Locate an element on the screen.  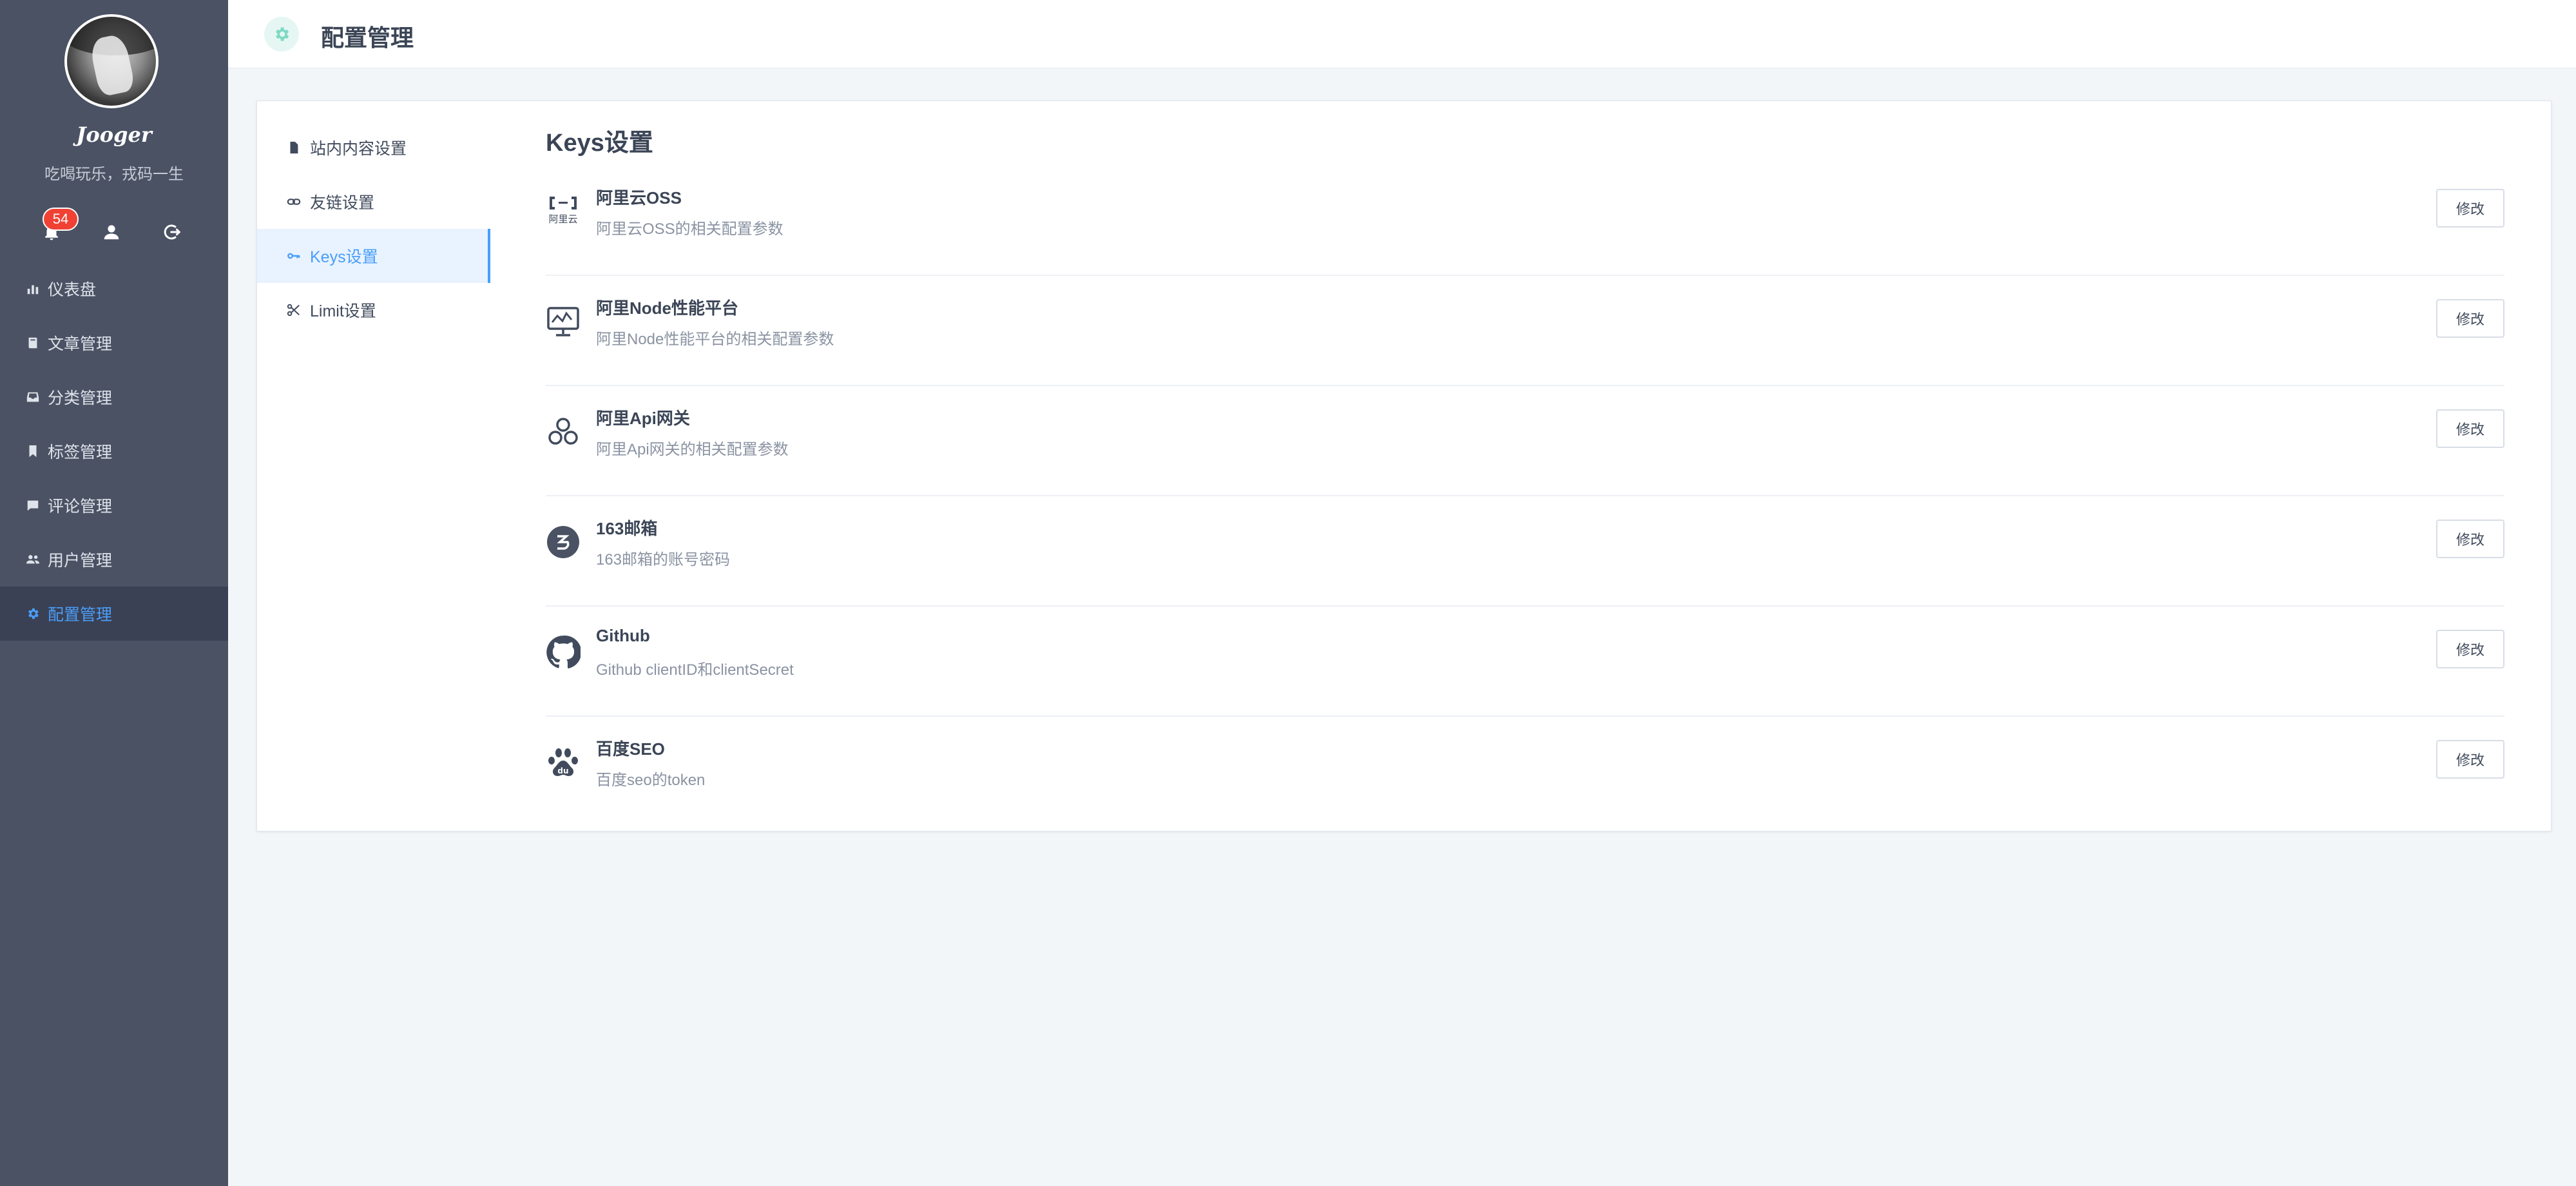
avatar is located at coordinates (111, 61).